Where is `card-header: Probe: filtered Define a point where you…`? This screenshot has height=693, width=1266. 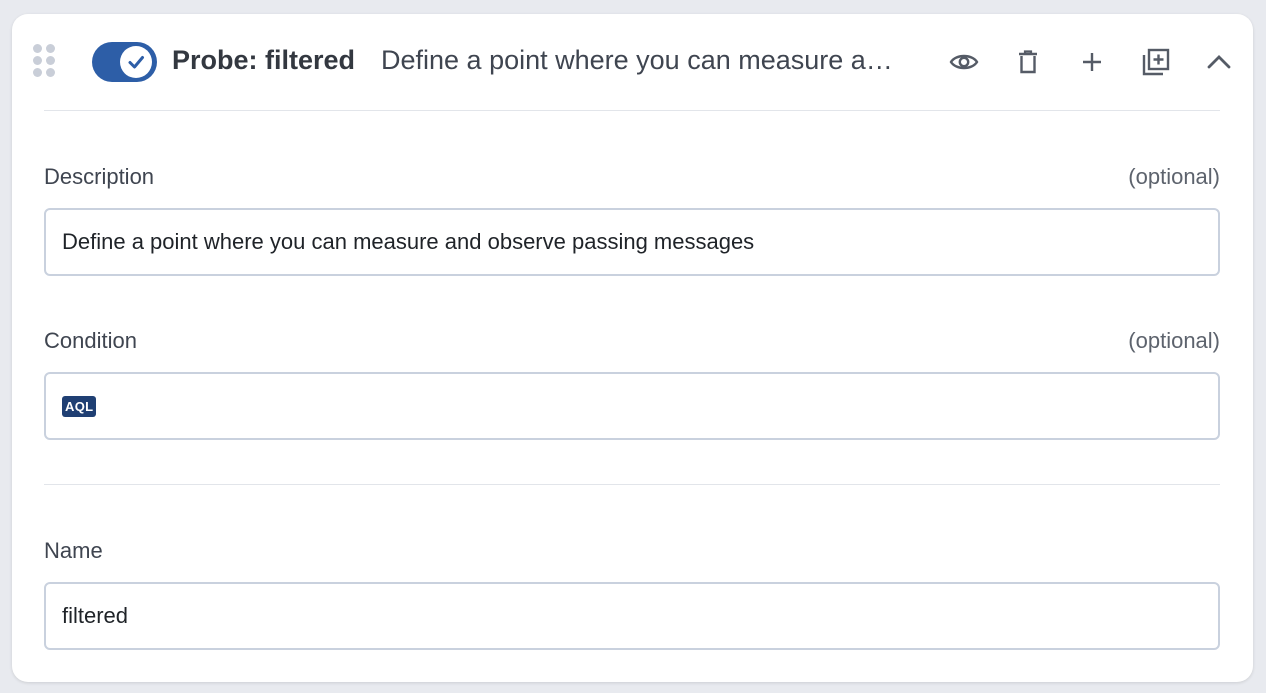 card-header: Probe: filtered Define a point where you… is located at coordinates (632, 62).